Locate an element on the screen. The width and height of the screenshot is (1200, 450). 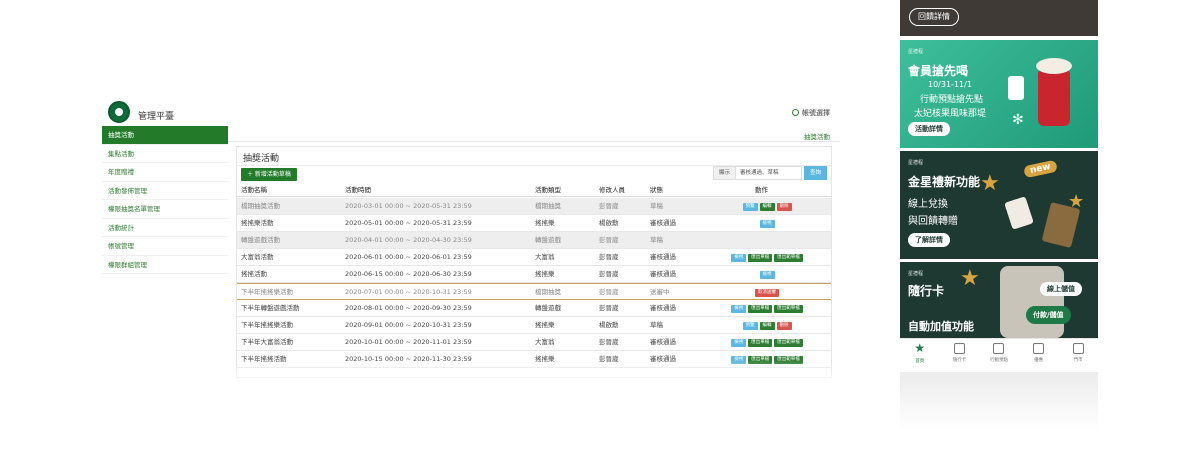
mobile-header: 回饋詳情 is located at coordinates (999, 18).